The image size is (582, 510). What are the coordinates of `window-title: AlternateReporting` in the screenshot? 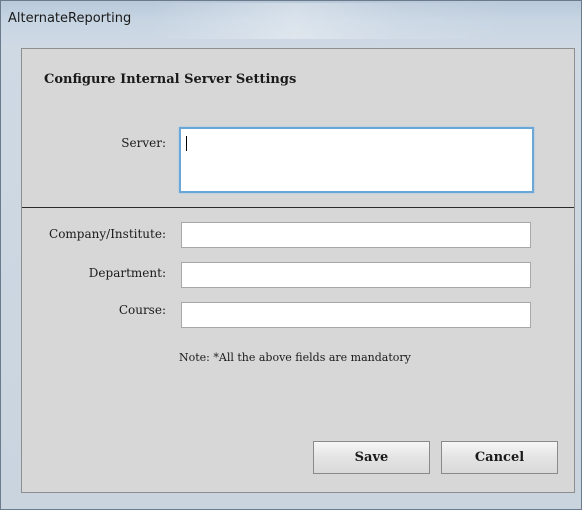 It's located at (70, 18).